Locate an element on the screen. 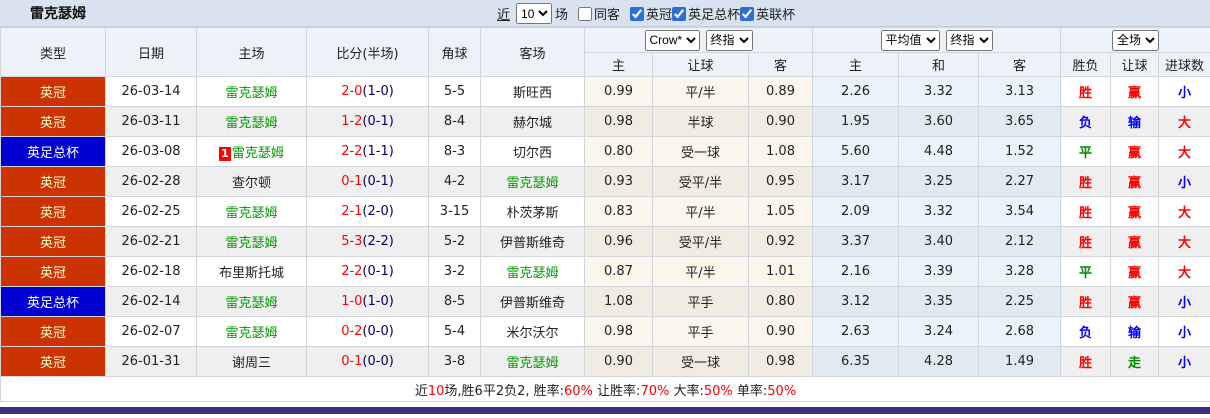  score-cell: 1-2(0-1) is located at coordinates (367, 121).